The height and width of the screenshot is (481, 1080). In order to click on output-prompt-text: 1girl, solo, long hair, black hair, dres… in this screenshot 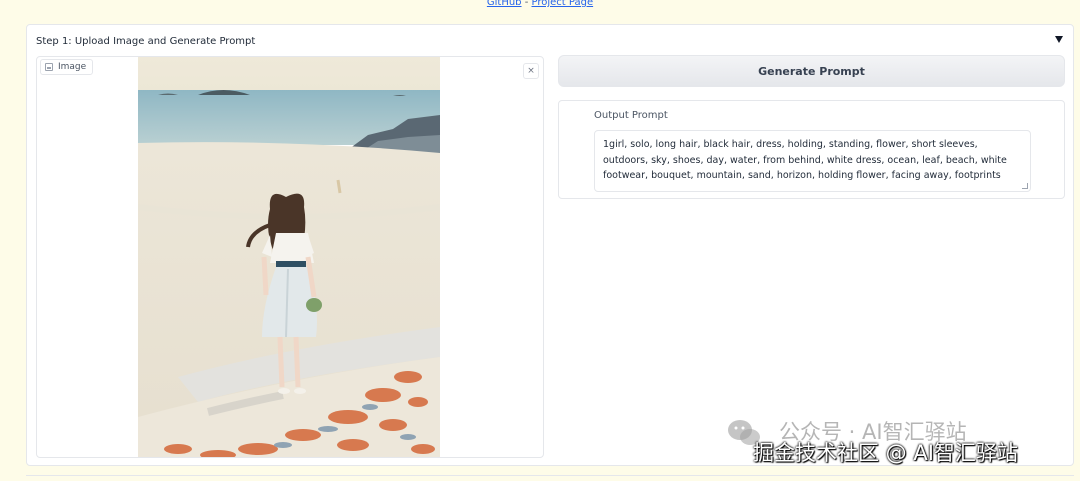, I will do `click(805, 160)`.